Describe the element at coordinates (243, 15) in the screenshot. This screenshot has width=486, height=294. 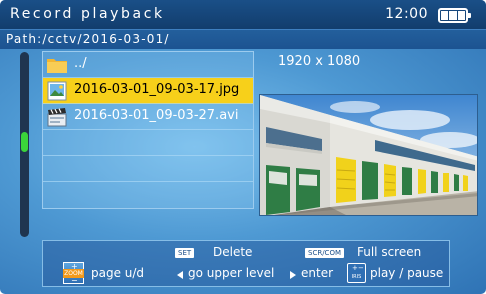
I see `title-bar: Record playback 12:00` at that location.